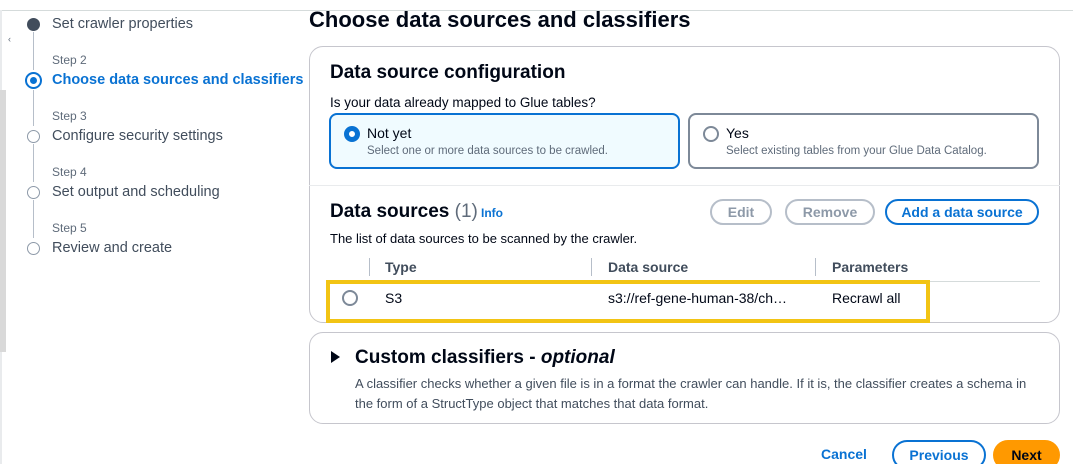 The image size is (1073, 464). Describe the element at coordinates (939, 452) in the screenshot. I see `previous-button: Previous` at that location.